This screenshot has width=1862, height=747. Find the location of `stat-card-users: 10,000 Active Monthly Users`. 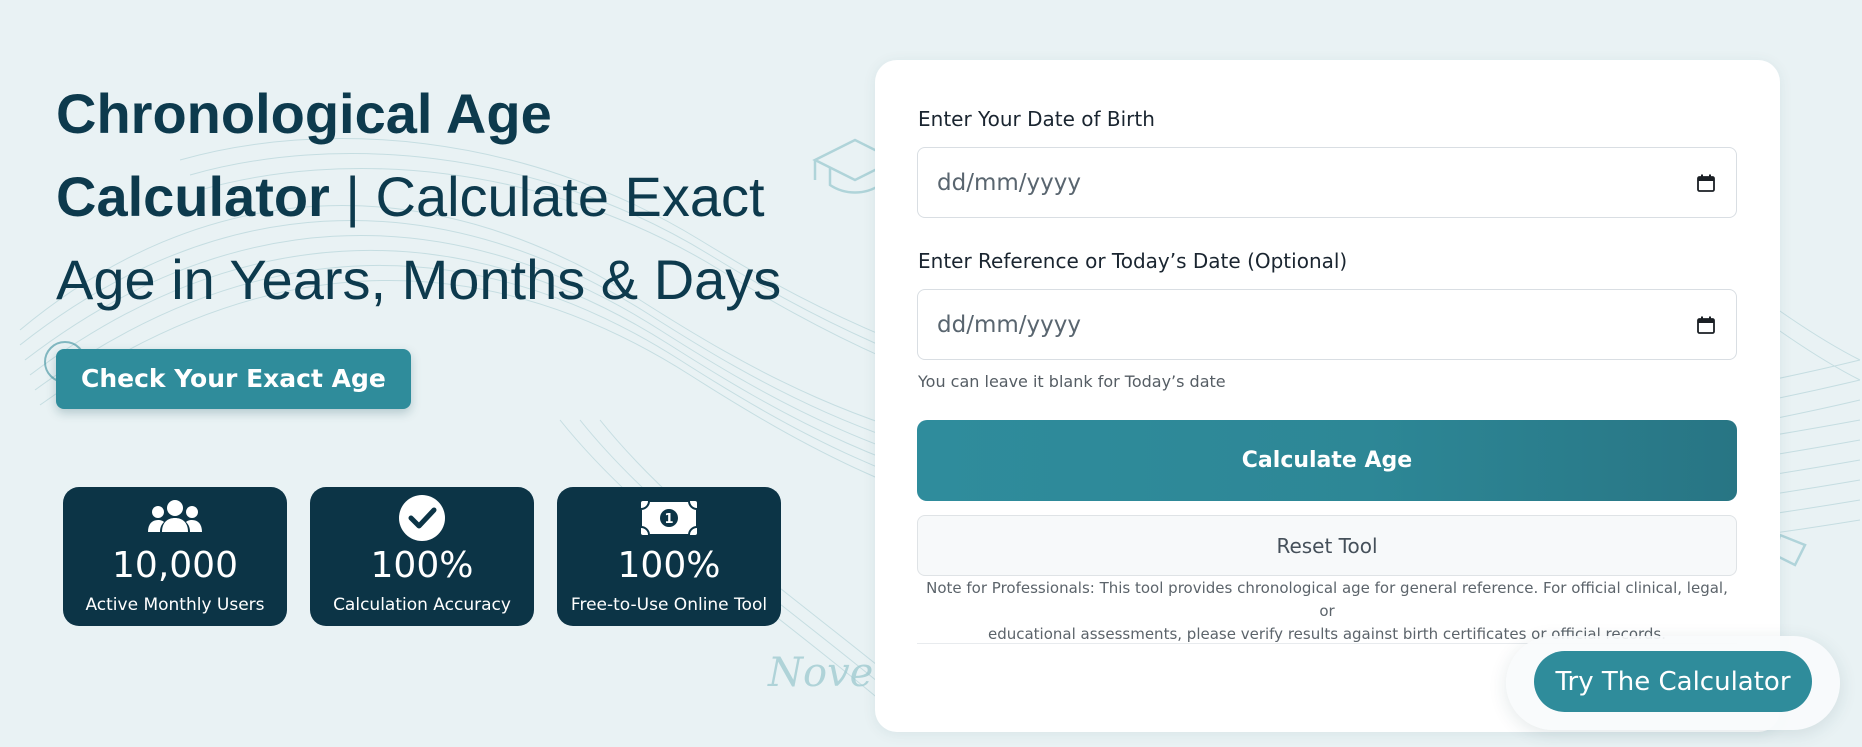

stat-card-users: 10,000 Active Monthly Users is located at coordinates (175, 556).